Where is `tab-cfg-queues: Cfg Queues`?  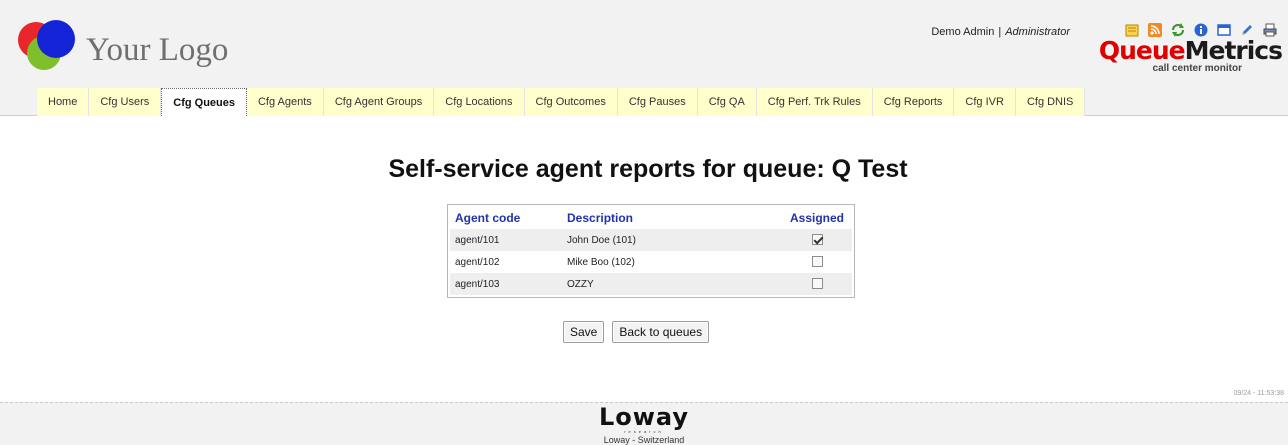
tab-cfg-queues: Cfg Queues is located at coordinates (204, 102).